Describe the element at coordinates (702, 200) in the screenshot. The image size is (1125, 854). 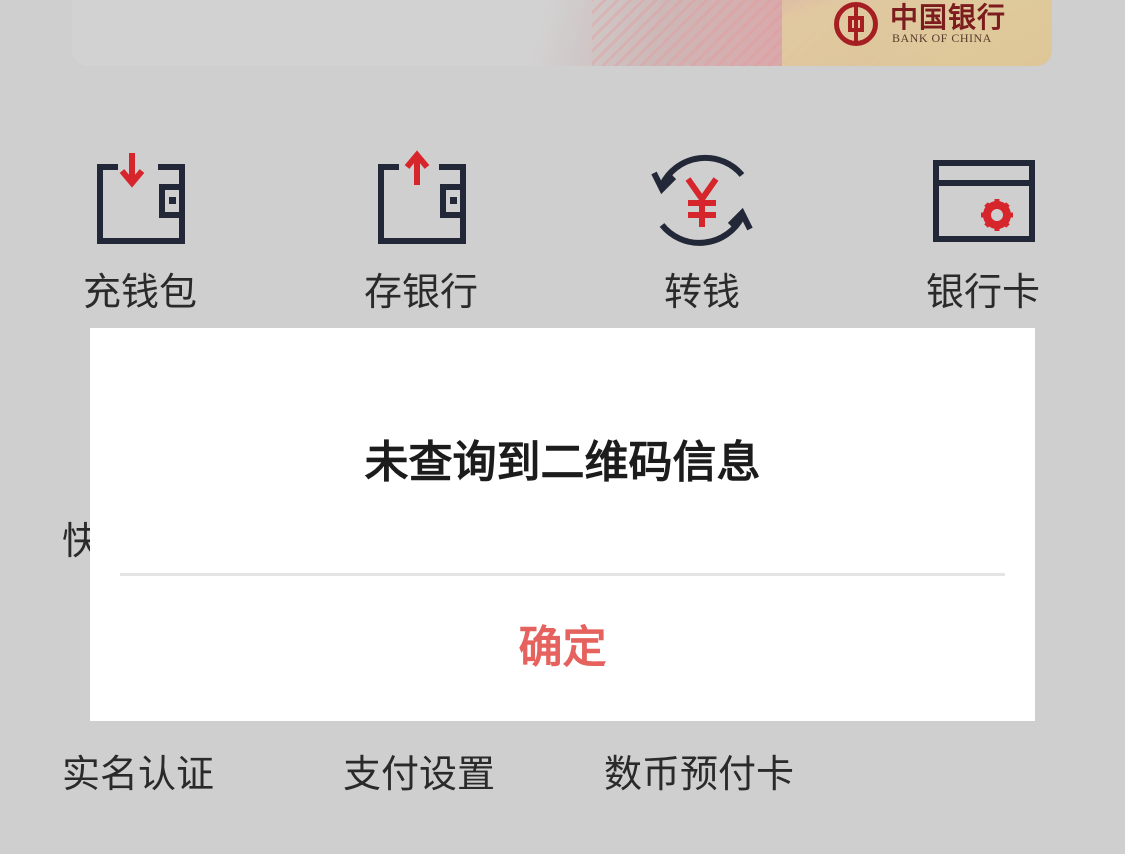
I see `yuan-transfer-icon` at that location.